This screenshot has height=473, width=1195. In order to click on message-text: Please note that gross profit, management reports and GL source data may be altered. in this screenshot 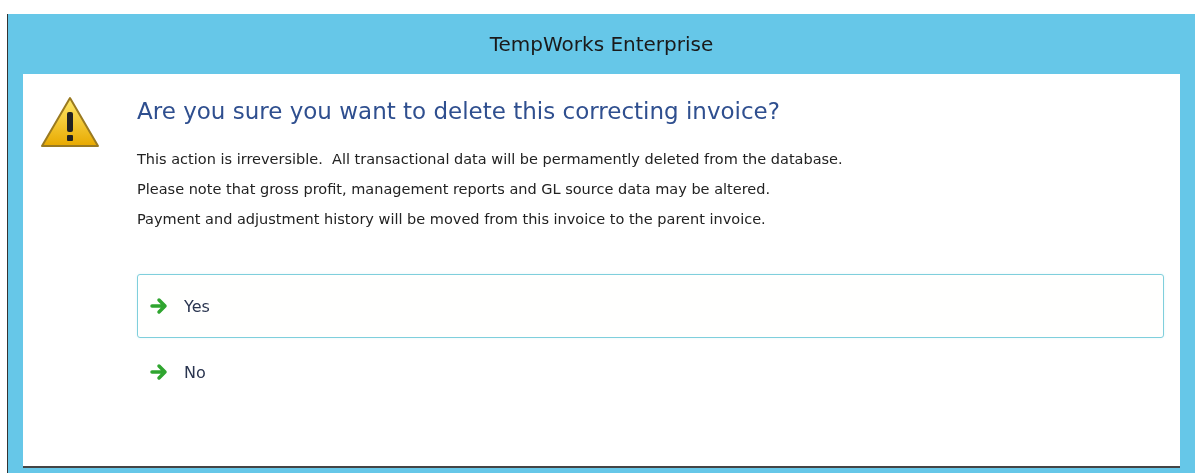, I will do `click(454, 189)`.